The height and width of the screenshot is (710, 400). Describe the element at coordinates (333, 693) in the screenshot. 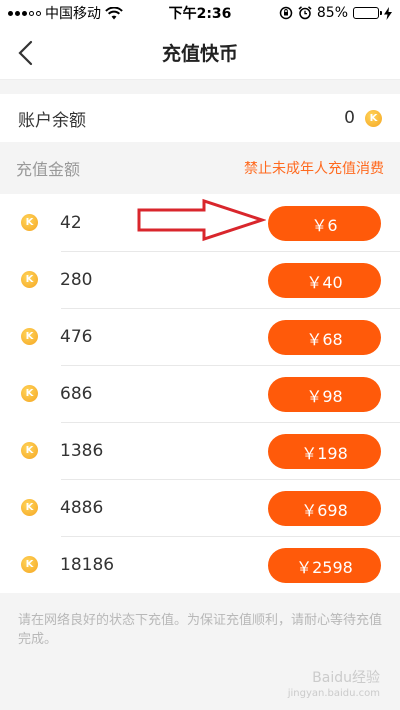

I see `watermark-sub: jingyan.baidu.com` at that location.